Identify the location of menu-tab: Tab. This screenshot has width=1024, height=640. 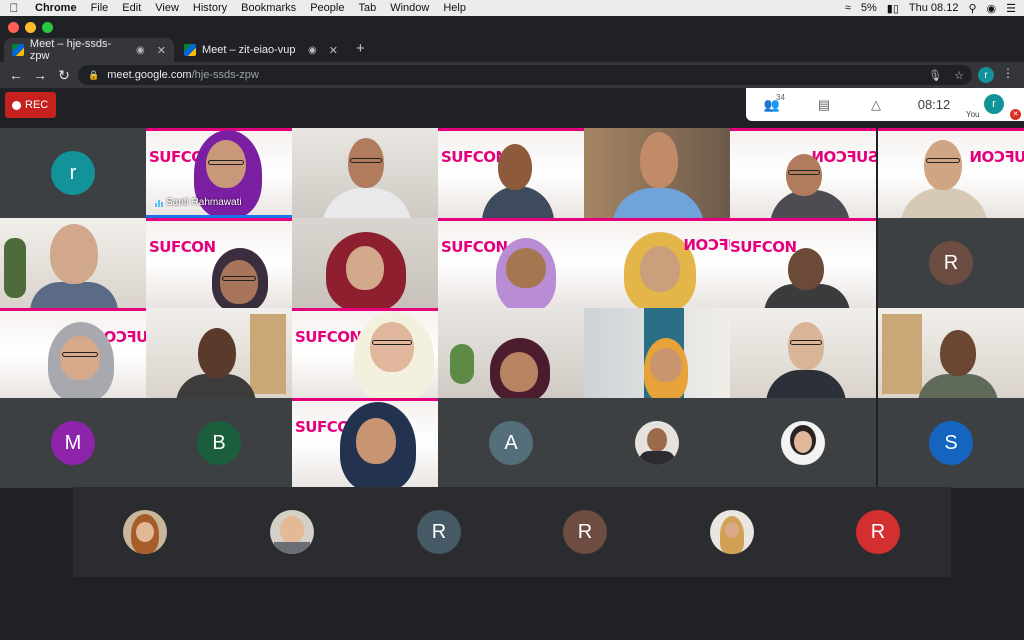
(367, 8).